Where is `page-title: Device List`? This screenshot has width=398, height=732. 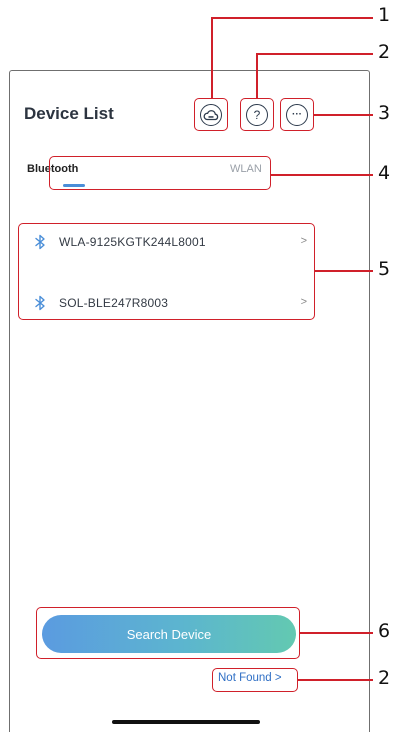 page-title: Device List is located at coordinates (69, 113).